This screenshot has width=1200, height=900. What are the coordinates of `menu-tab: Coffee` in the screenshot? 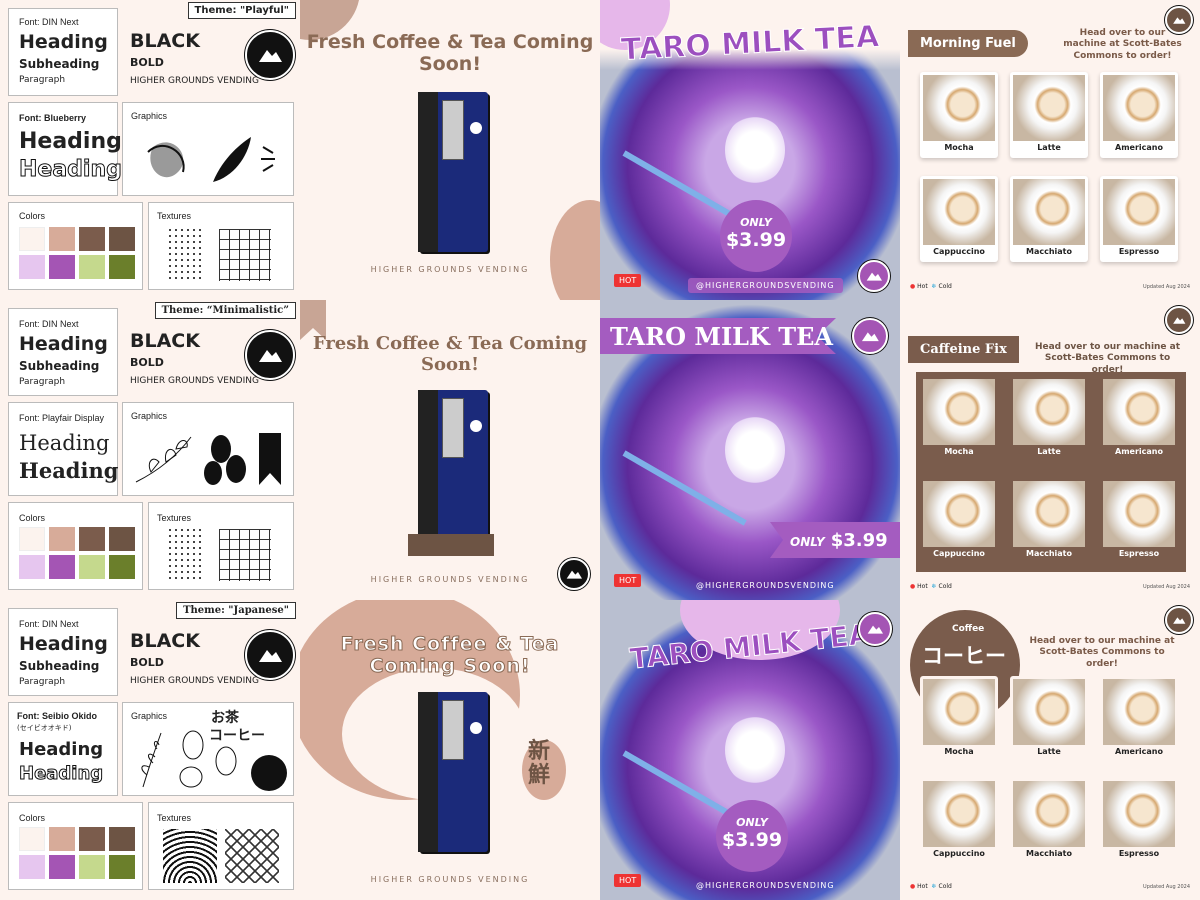 It's located at (968, 629).